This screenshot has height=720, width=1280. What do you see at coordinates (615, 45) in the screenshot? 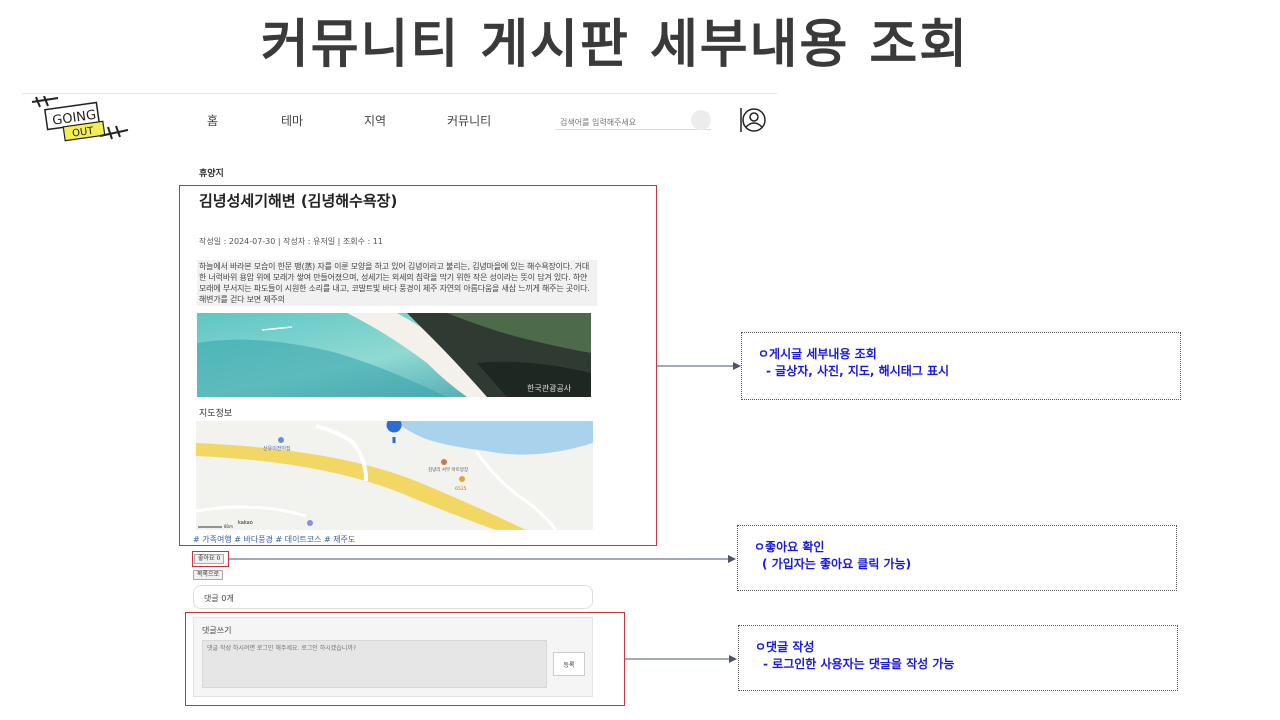
I see `slide-title: 커뮤니티 게시판 세부내용 조회` at bounding box center [615, 45].